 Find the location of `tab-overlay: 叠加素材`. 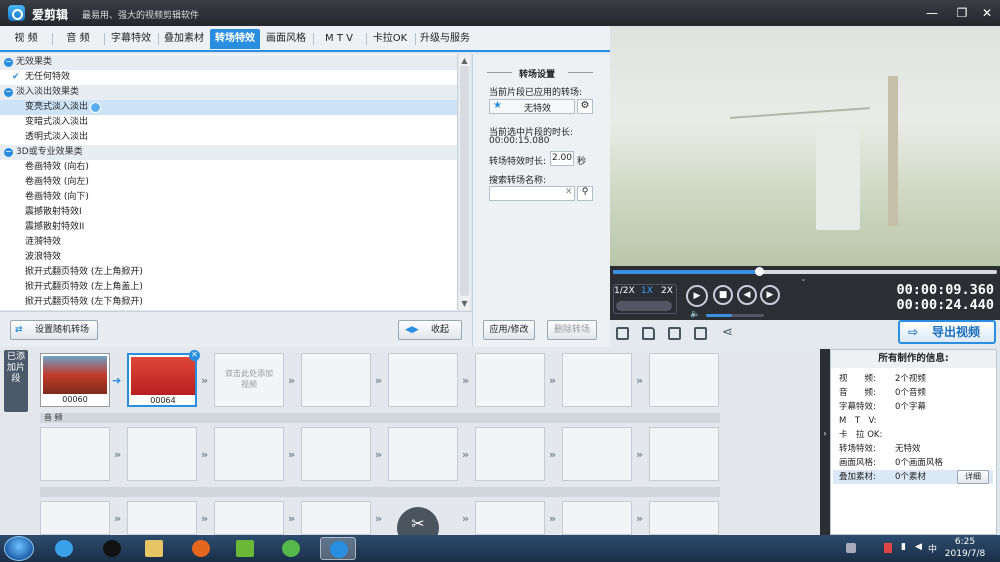

tab-overlay: 叠加素材 is located at coordinates (184, 39).